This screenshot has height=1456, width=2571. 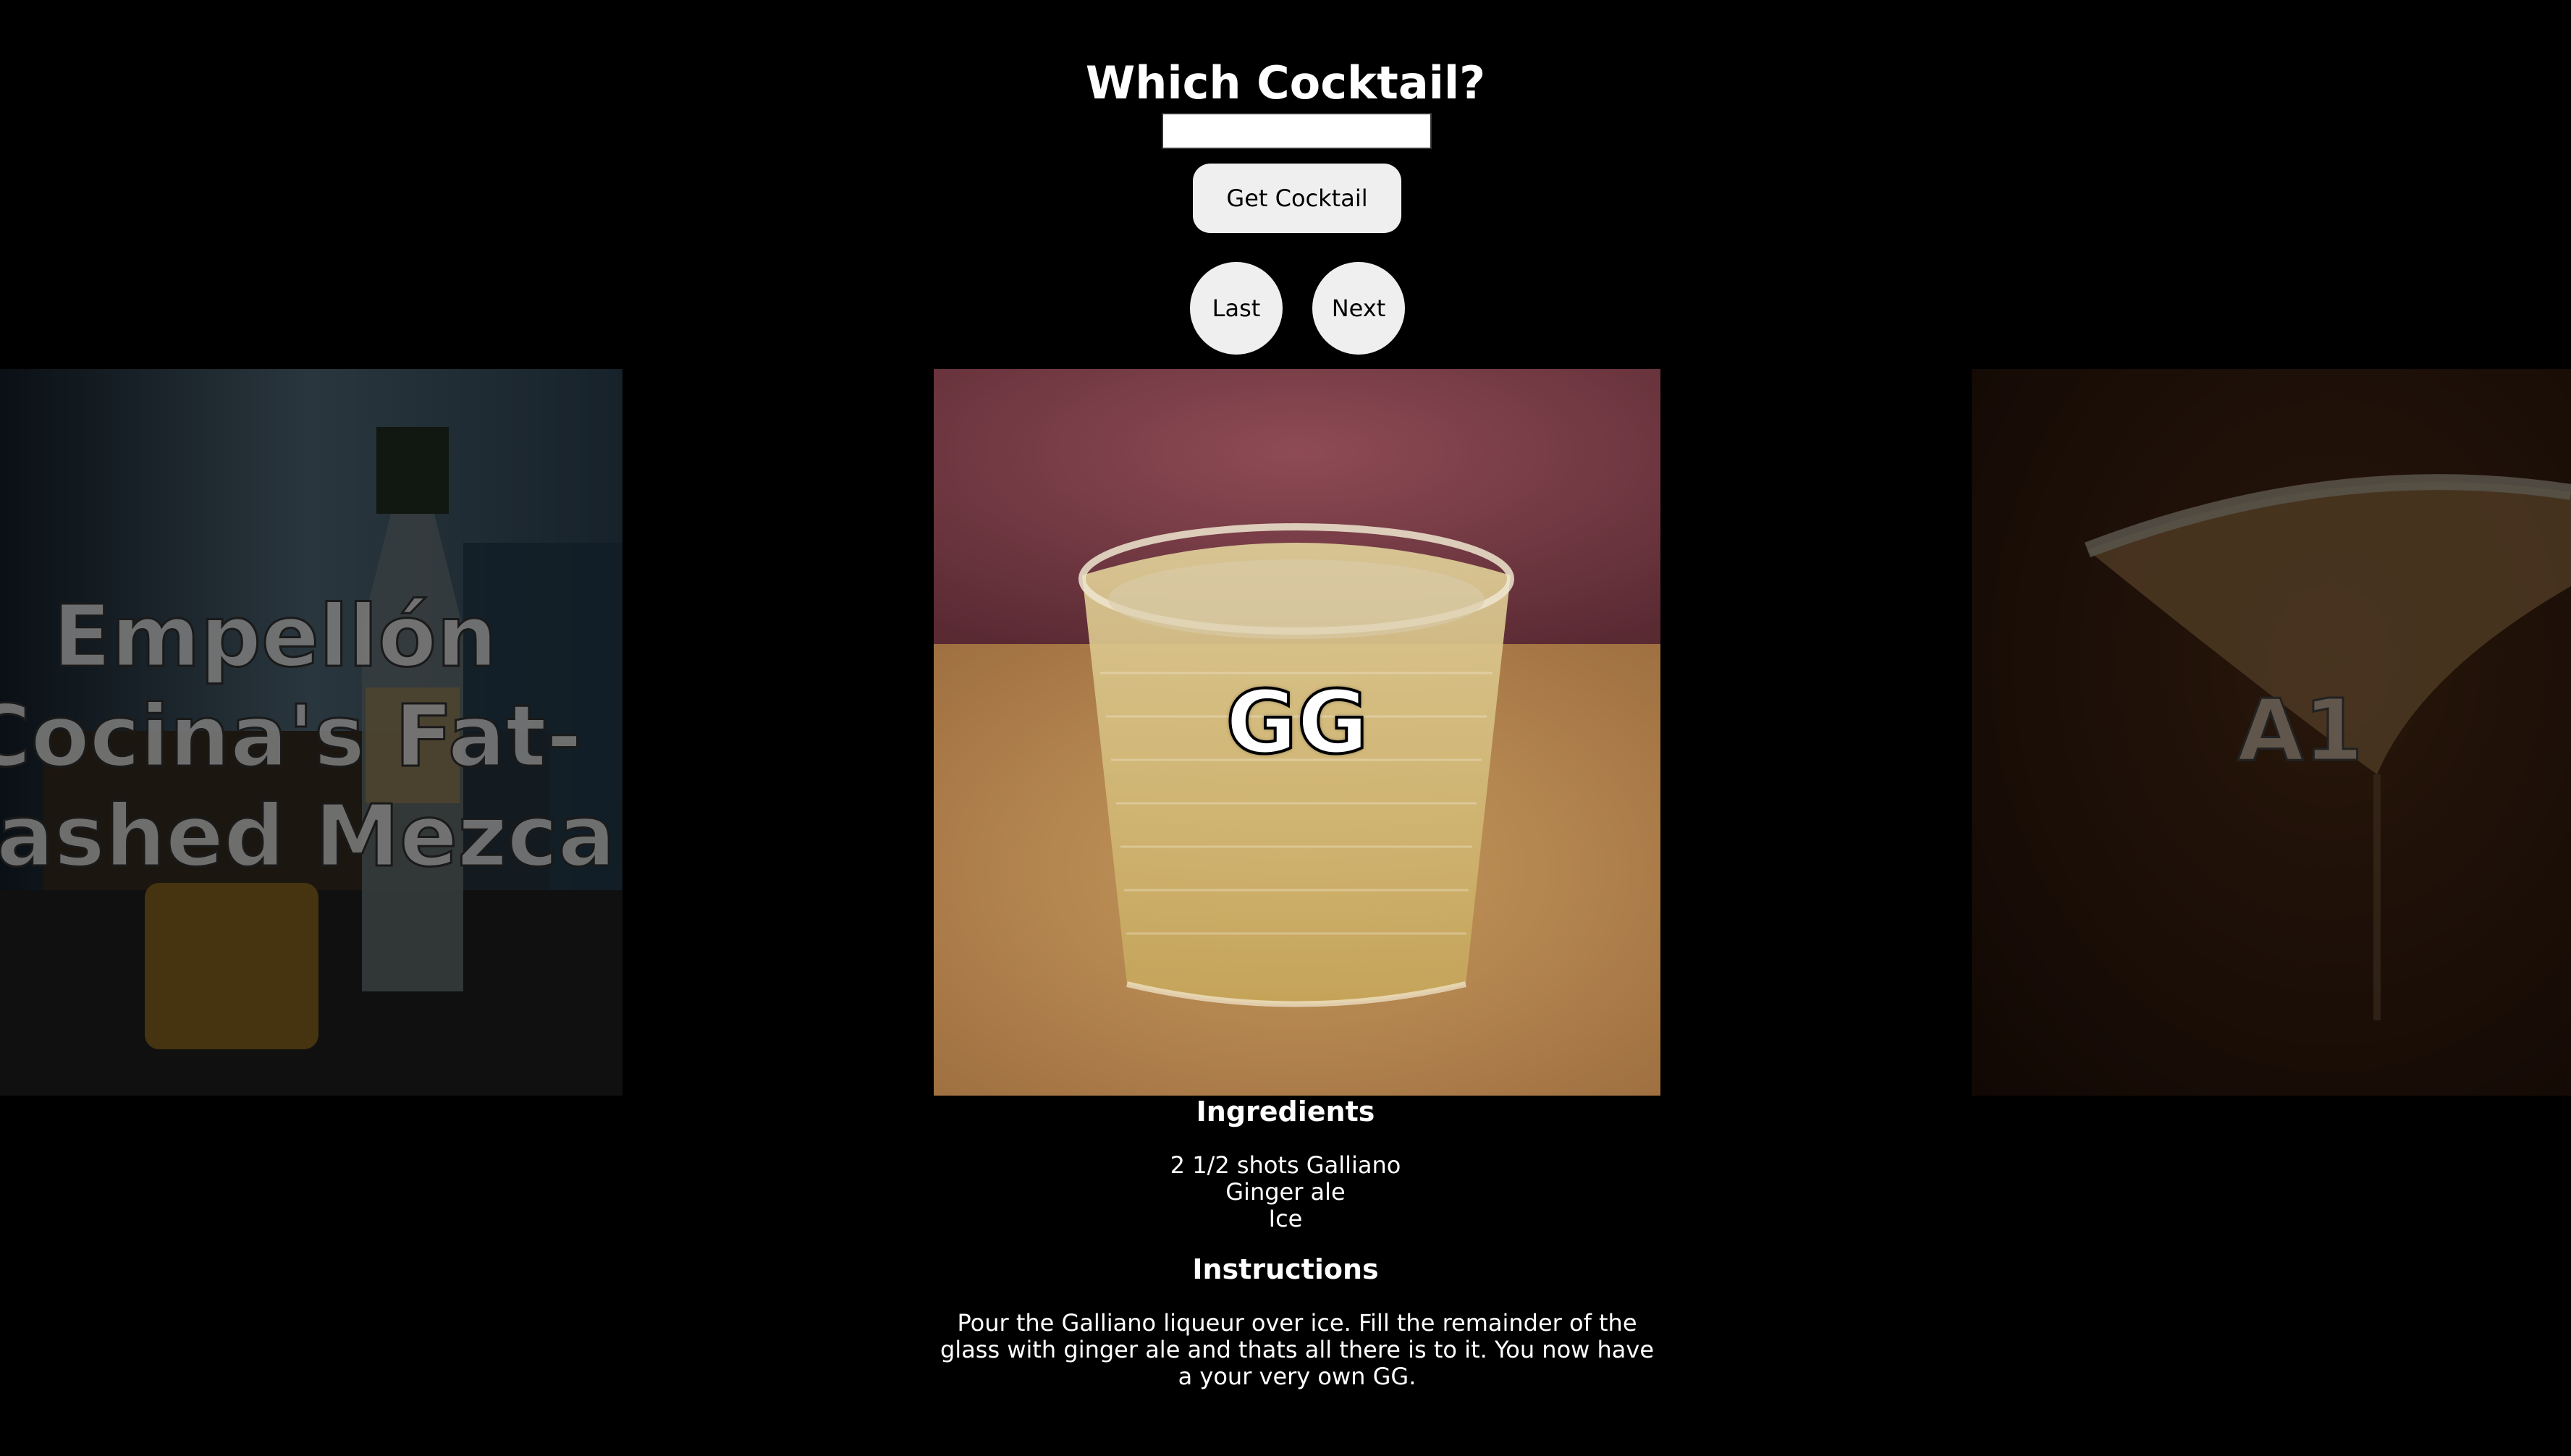 I want to click on last-button: Last, so click(x=1236, y=308).